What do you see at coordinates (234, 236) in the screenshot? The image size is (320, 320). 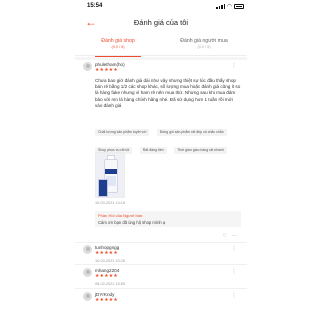 I see `more-icon: ⋯` at bounding box center [234, 236].